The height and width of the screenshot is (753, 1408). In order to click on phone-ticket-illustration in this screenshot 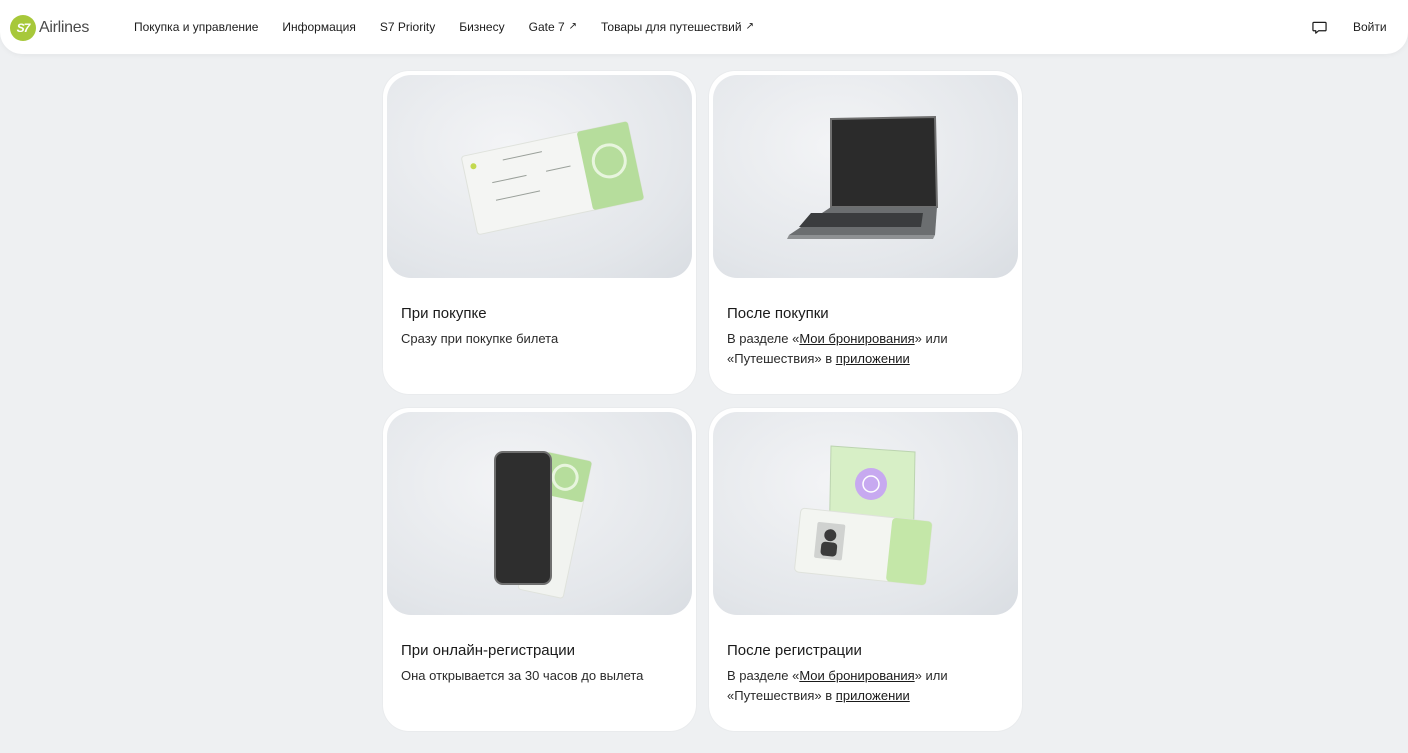, I will do `click(539, 513)`.